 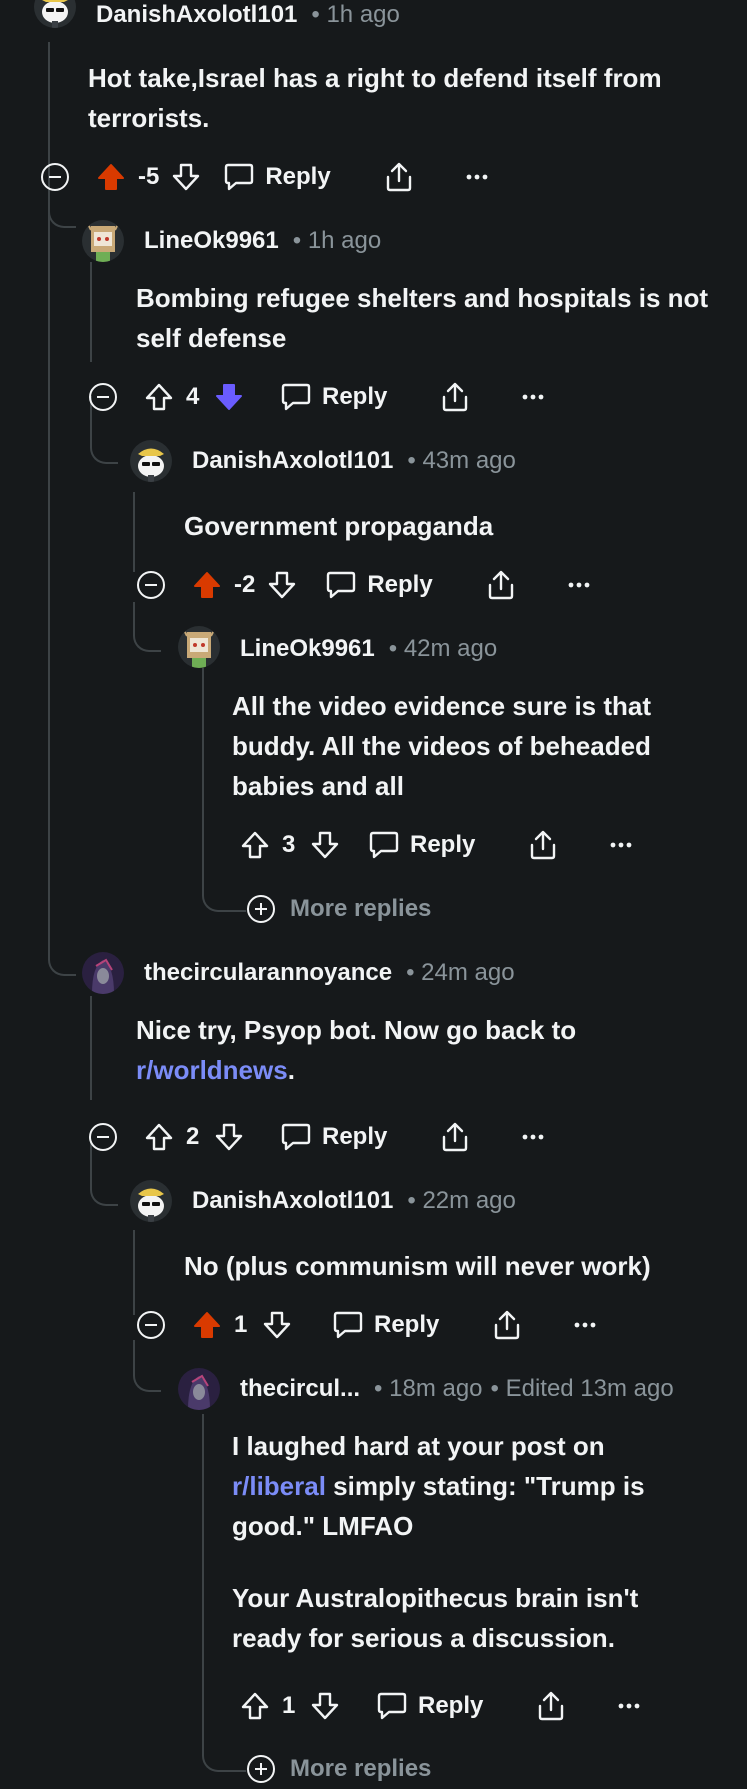 What do you see at coordinates (417, 1266) in the screenshot?
I see `comment-text: No (plus communism will never work)` at bounding box center [417, 1266].